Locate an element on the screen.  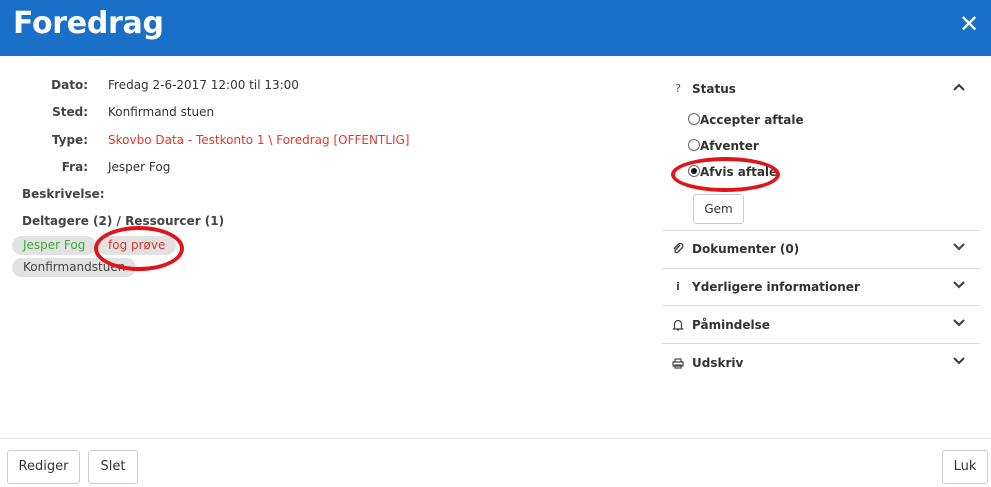
participants-label: Deltagere (2) / Ressourcer (1) is located at coordinates (123, 221).